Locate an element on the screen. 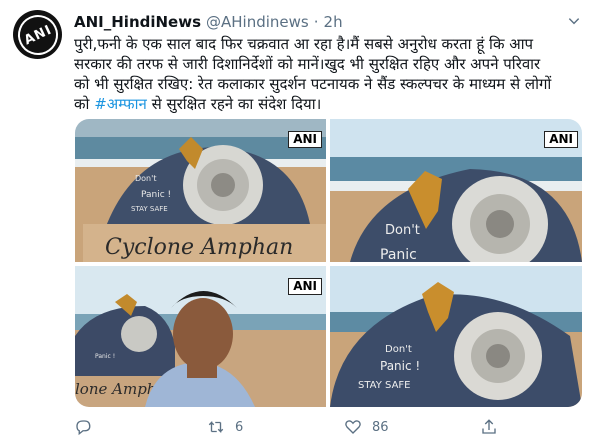 This screenshot has width=601, height=446. retweet-icon is located at coordinates (216, 427).